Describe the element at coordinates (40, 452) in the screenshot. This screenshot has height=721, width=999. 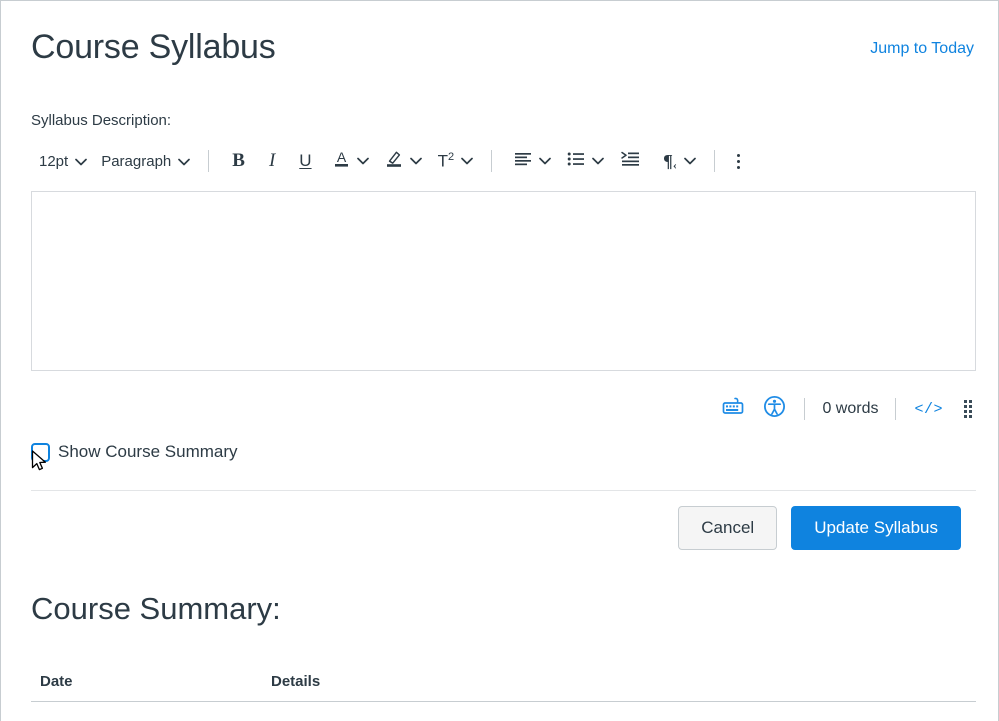
I see `checkbox-box` at that location.